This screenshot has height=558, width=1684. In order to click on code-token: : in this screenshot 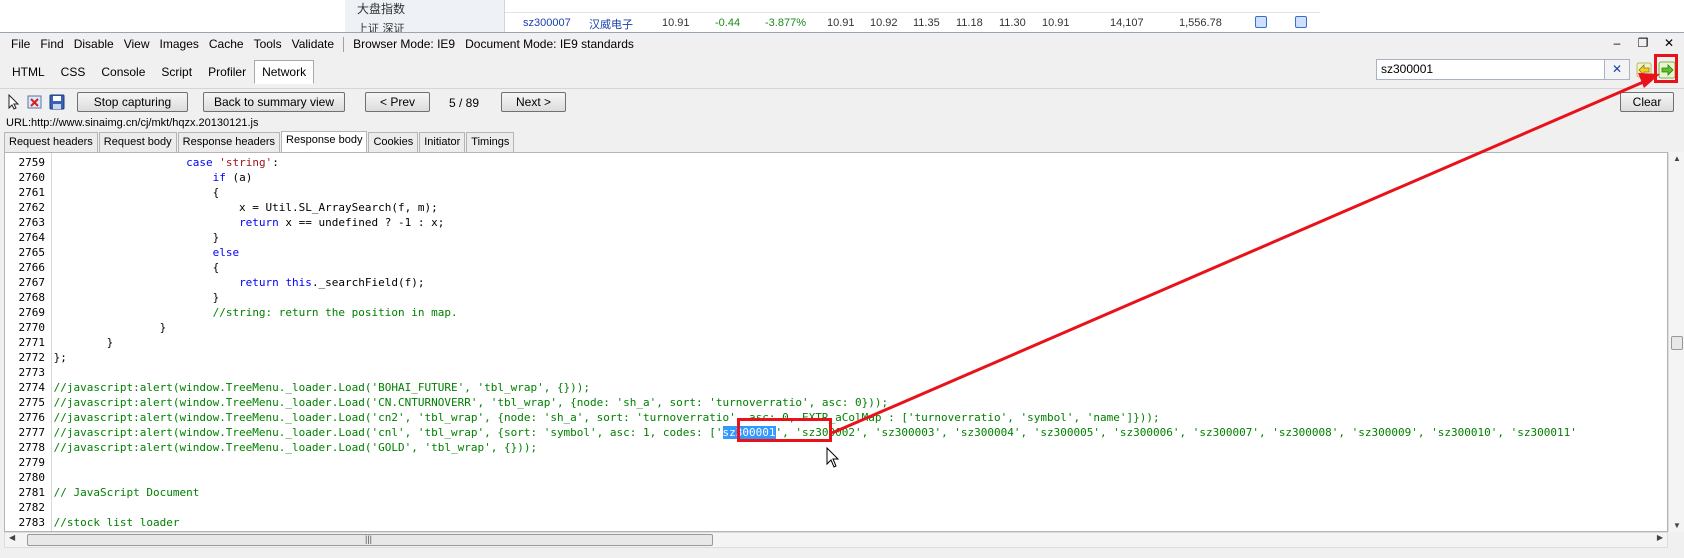, I will do `click(275, 162)`.